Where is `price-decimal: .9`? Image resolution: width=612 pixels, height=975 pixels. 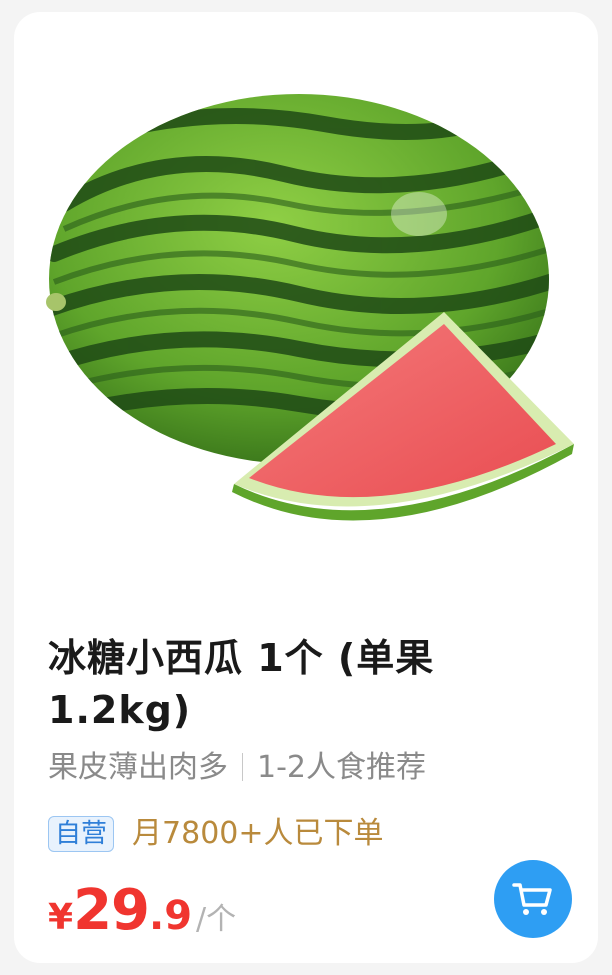
price-decimal: .9 is located at coordinates (171, 916).